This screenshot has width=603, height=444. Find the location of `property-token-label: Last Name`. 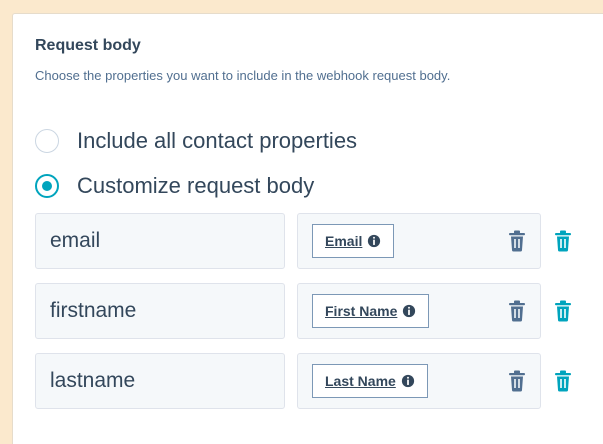

property-token-label: Last Name is located at coordinates (360, 381).